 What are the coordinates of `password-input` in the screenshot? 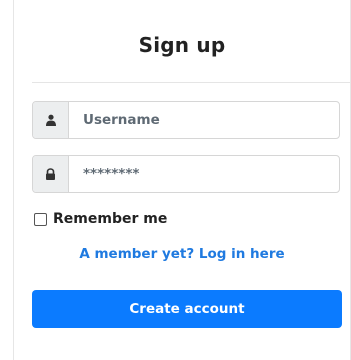 It's located at (204, 174).